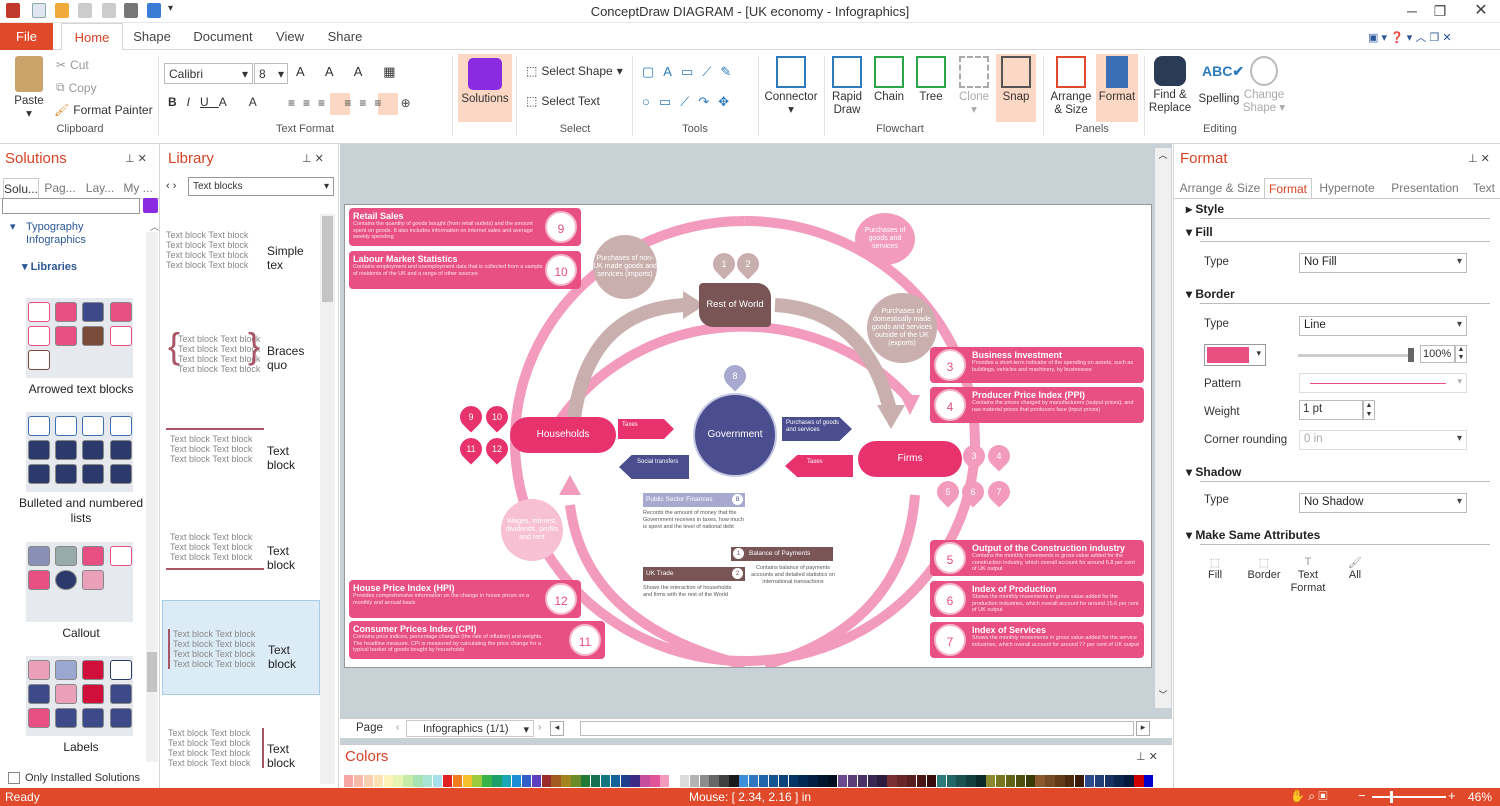 Image resolution: width=1500 pixels, height=806 pixels. I want to click on page-dropdown: Infographics (1/1) ▾, so click(470, 728).